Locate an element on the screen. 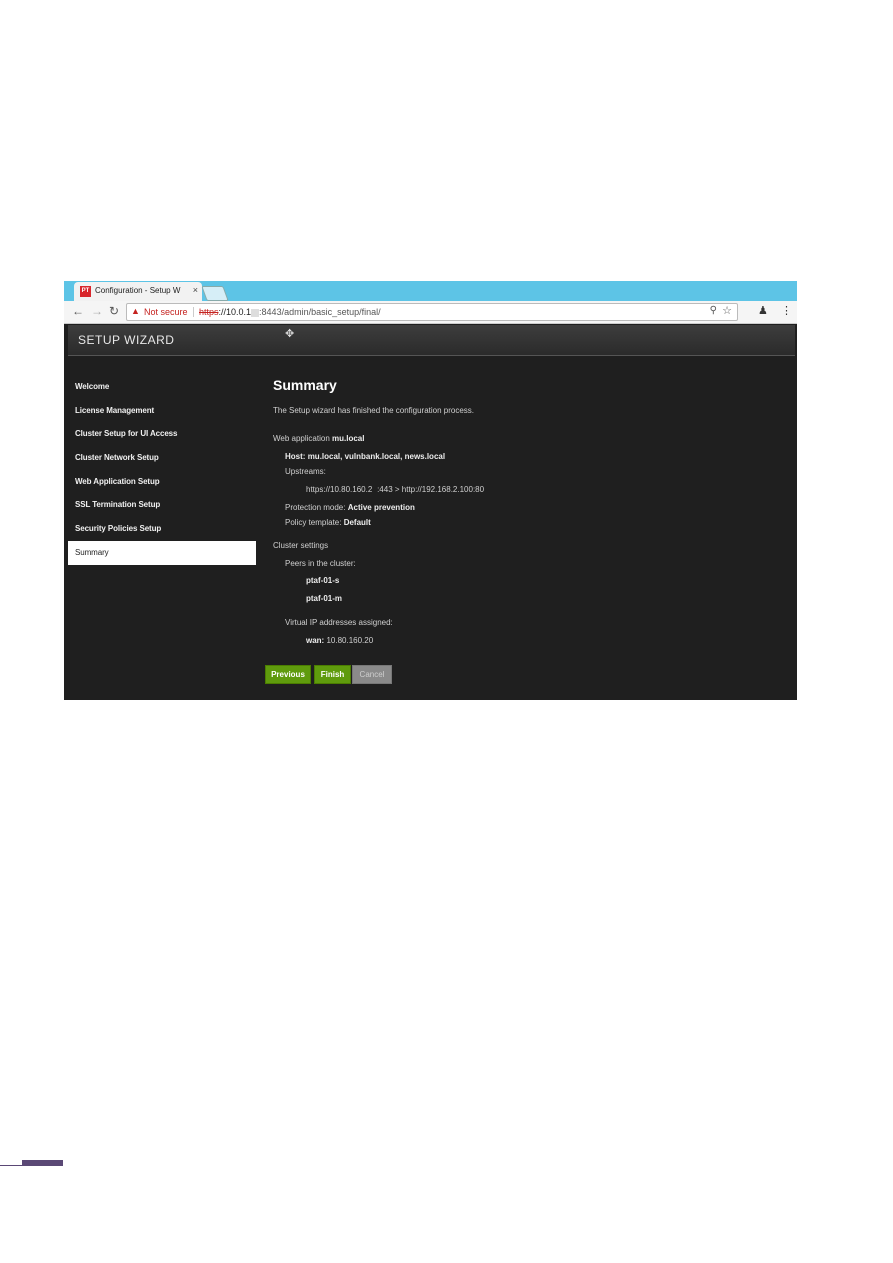 This screenshot has height=1263, width=893. reload-icon: ↻ is located at coordinates (114, 311).